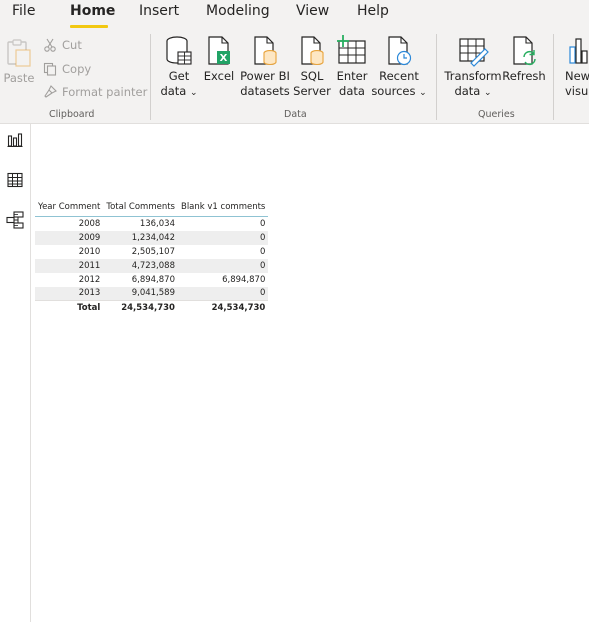  I want to click on new-visual-button: New visual, so click(577, 66).